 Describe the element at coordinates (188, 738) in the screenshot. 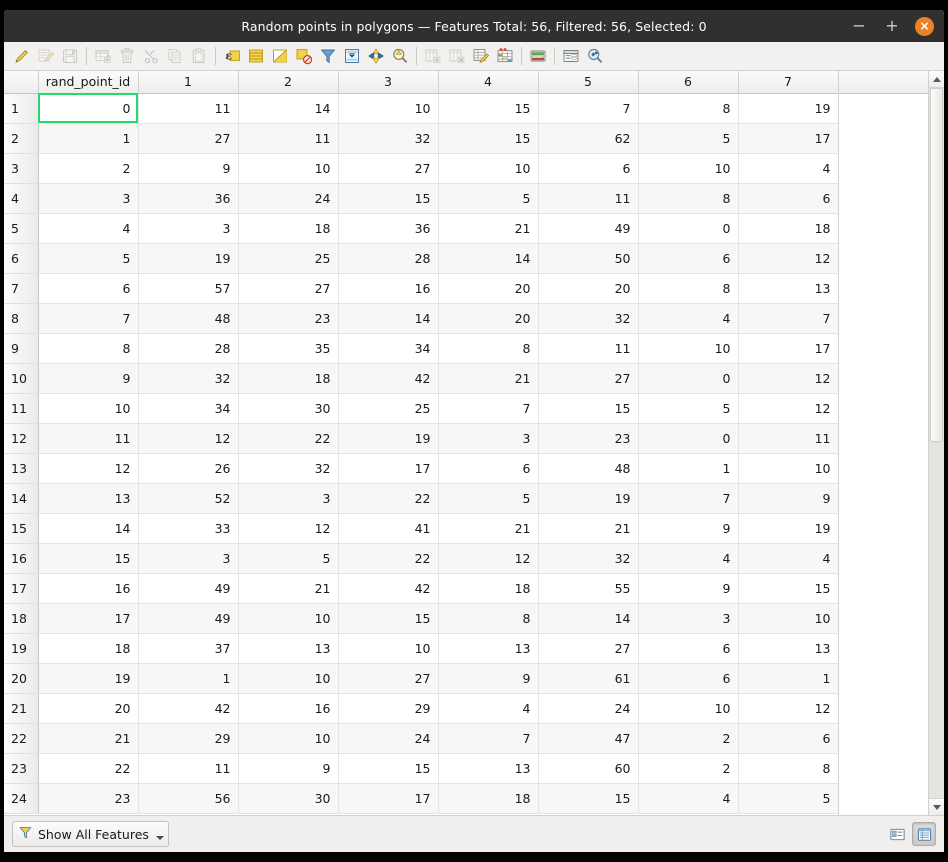

I see `cell-1-row22: 29` at that location.